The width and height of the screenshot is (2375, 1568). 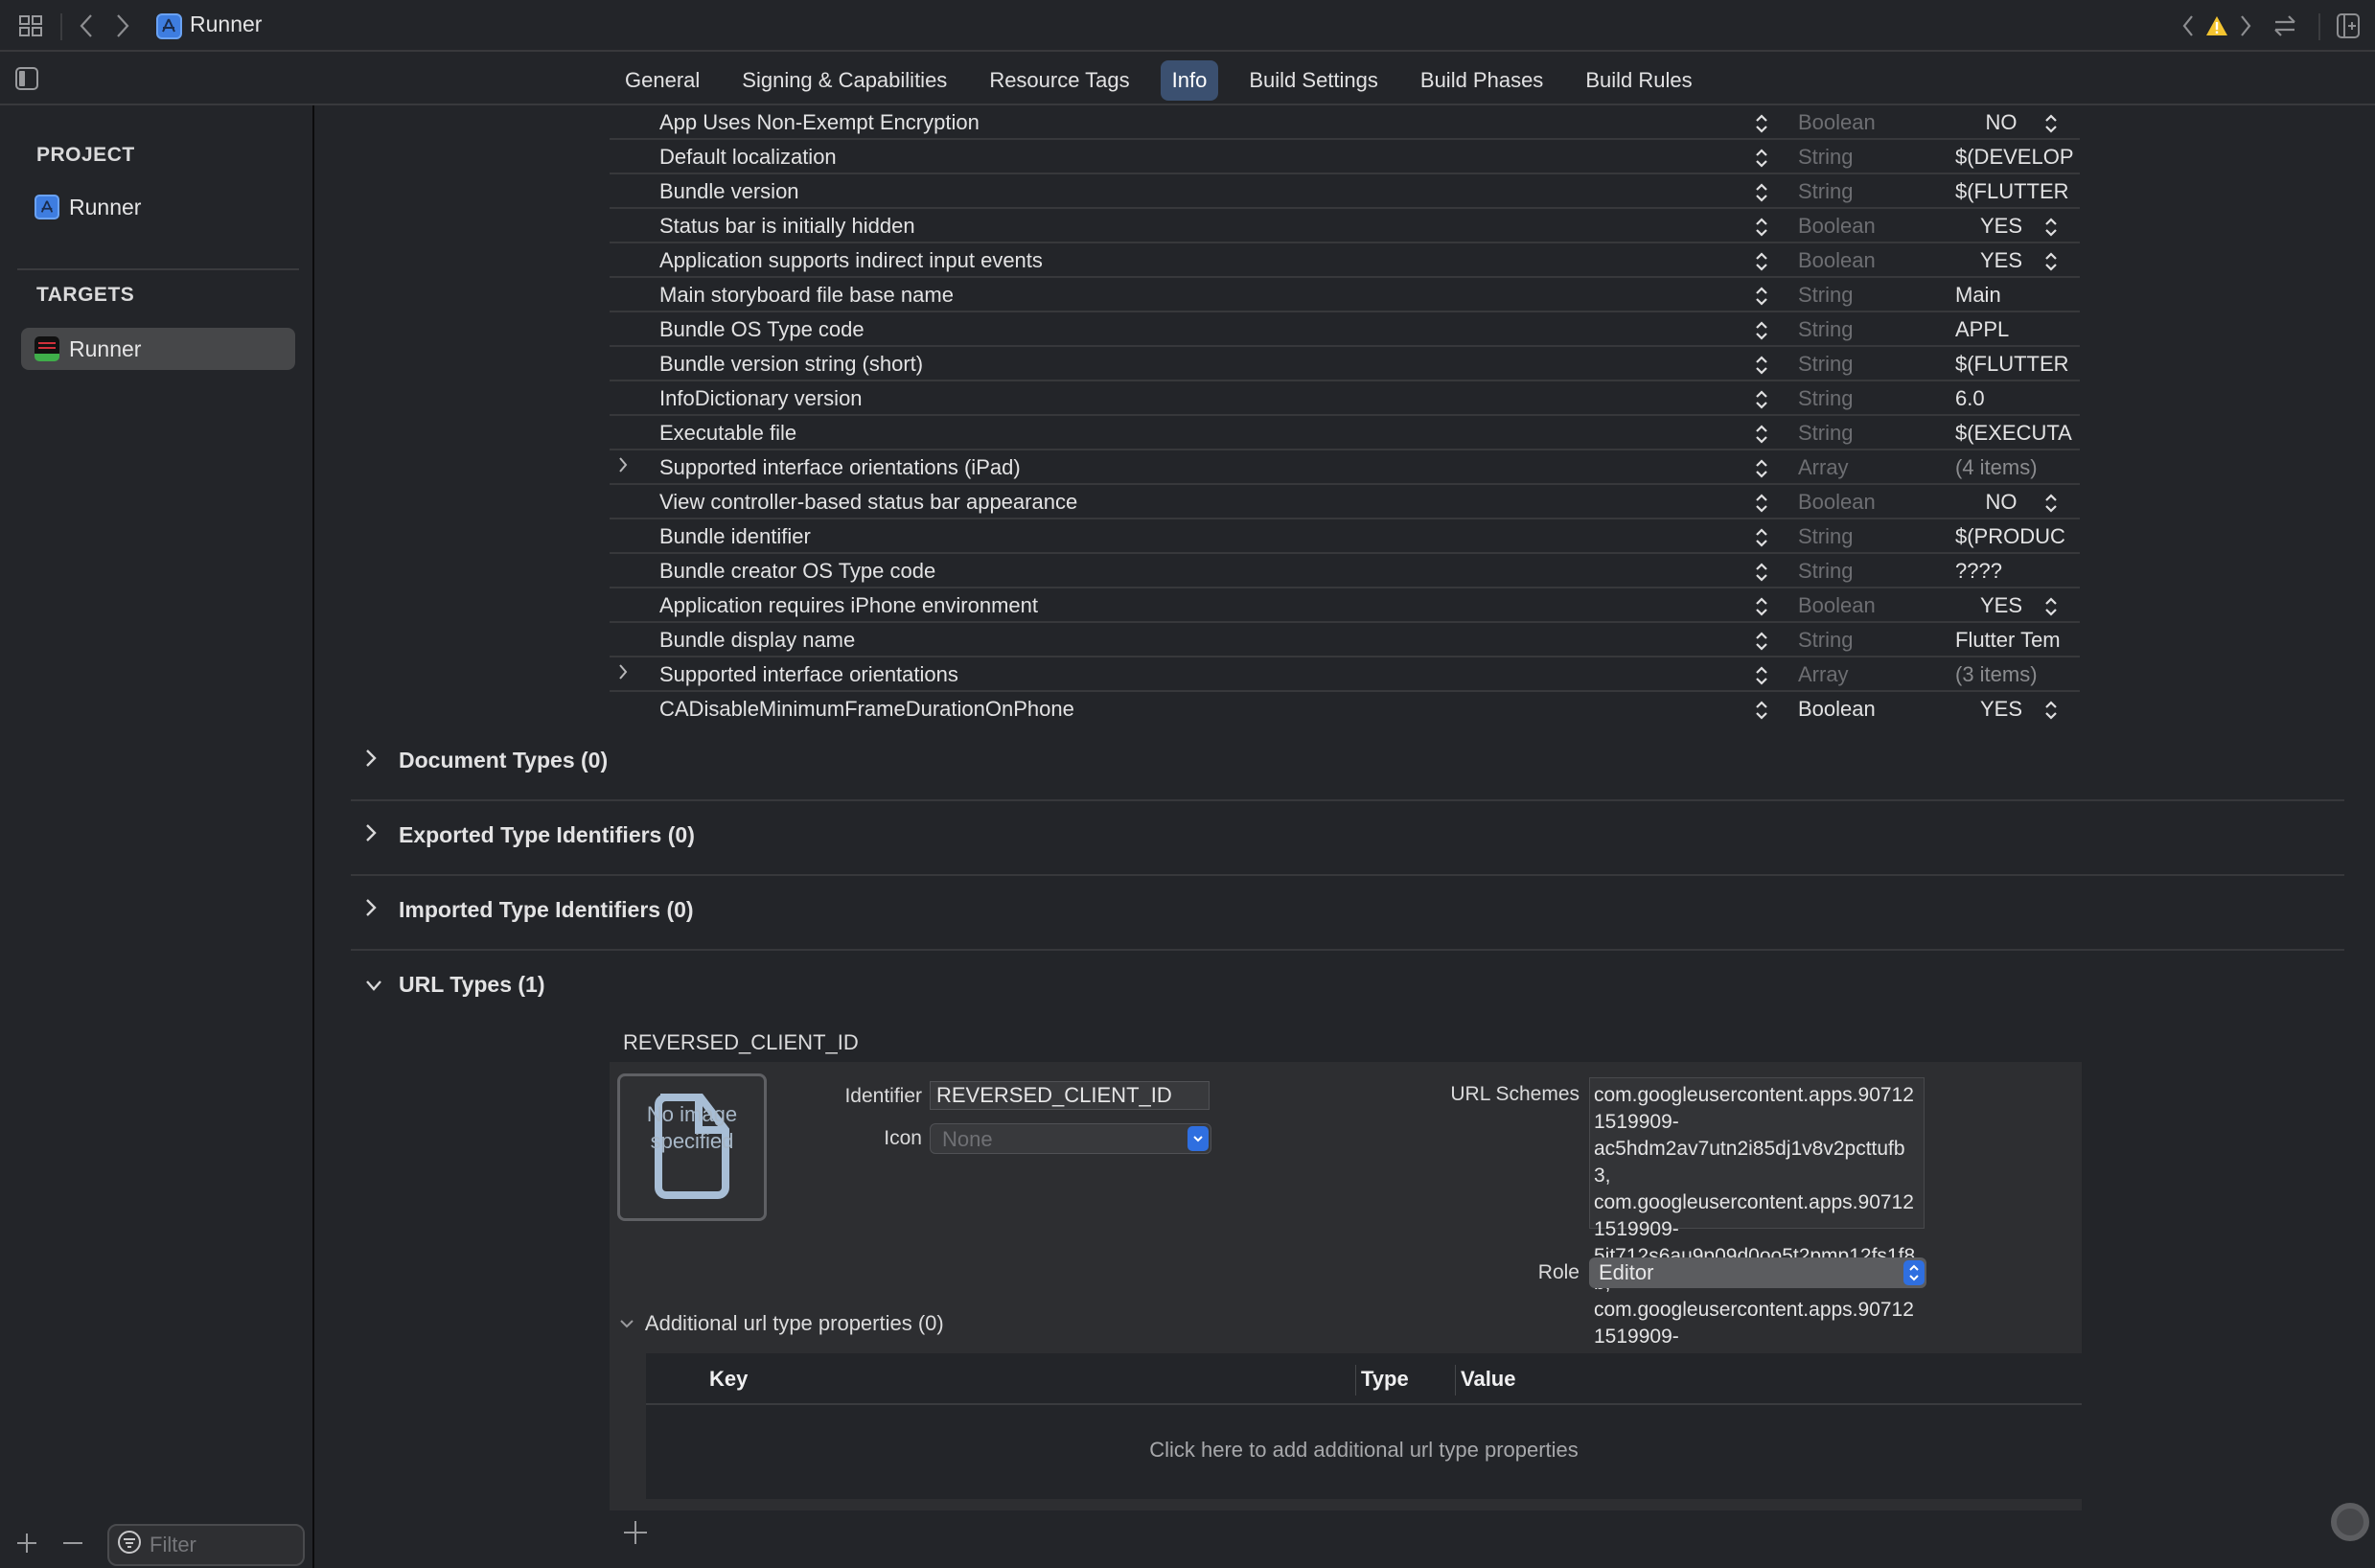 I want to click on tab-build-phases: Build Phases, so click(x=1482, y=80).